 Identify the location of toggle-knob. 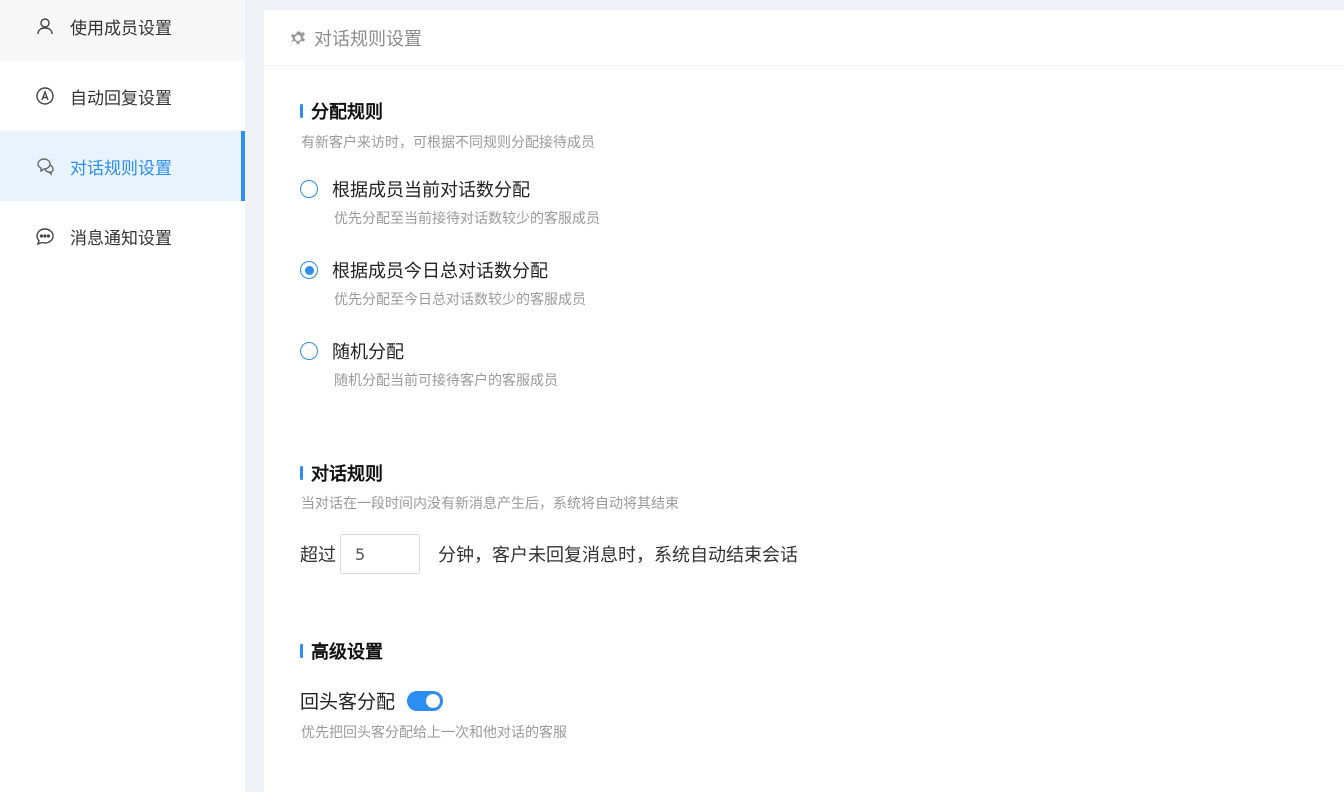
(433, 700).